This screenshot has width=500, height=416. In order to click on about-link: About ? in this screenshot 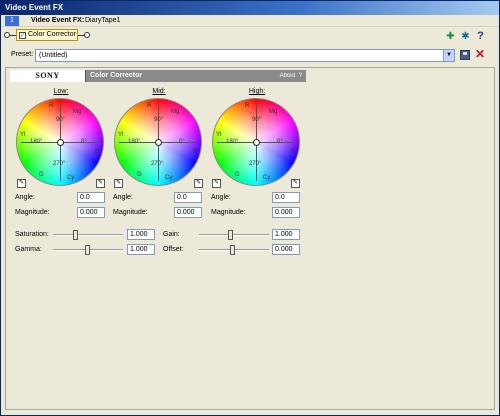, I will do `click(291, 76)`.